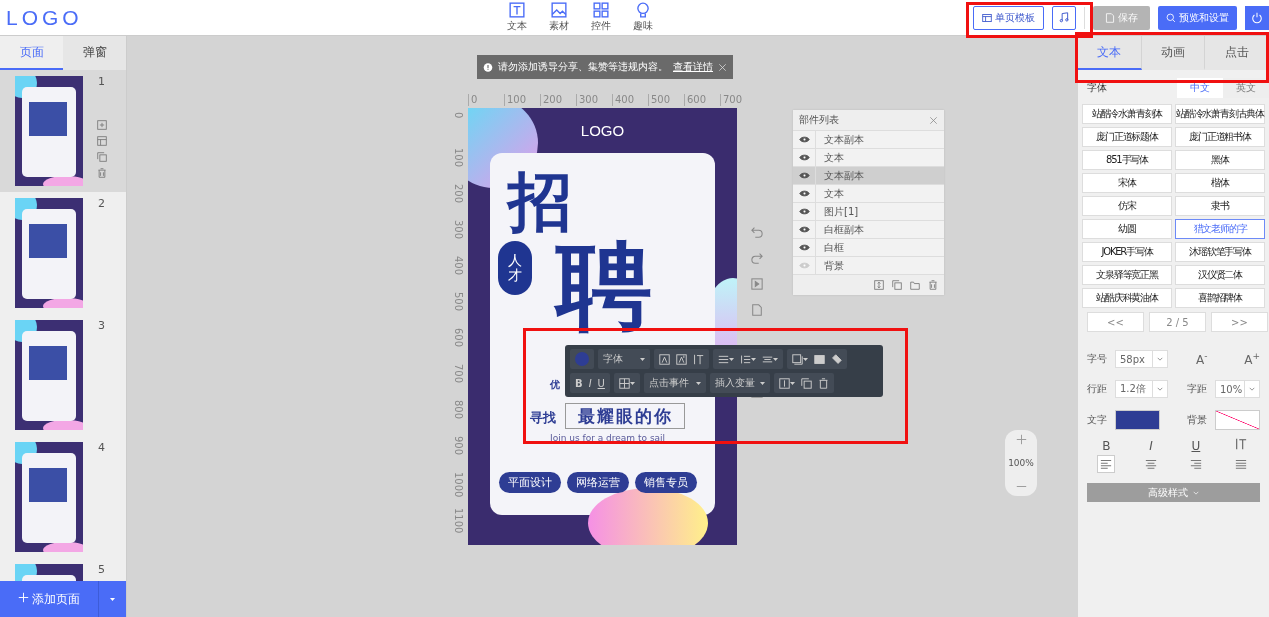 Image resolution: width=1269 pixels, height=617 pixels. What do you see at coordinates (1141, 389) in the screenshot?
I see `line-height-select: 1.2倍` at bounding box center [1141, 389].